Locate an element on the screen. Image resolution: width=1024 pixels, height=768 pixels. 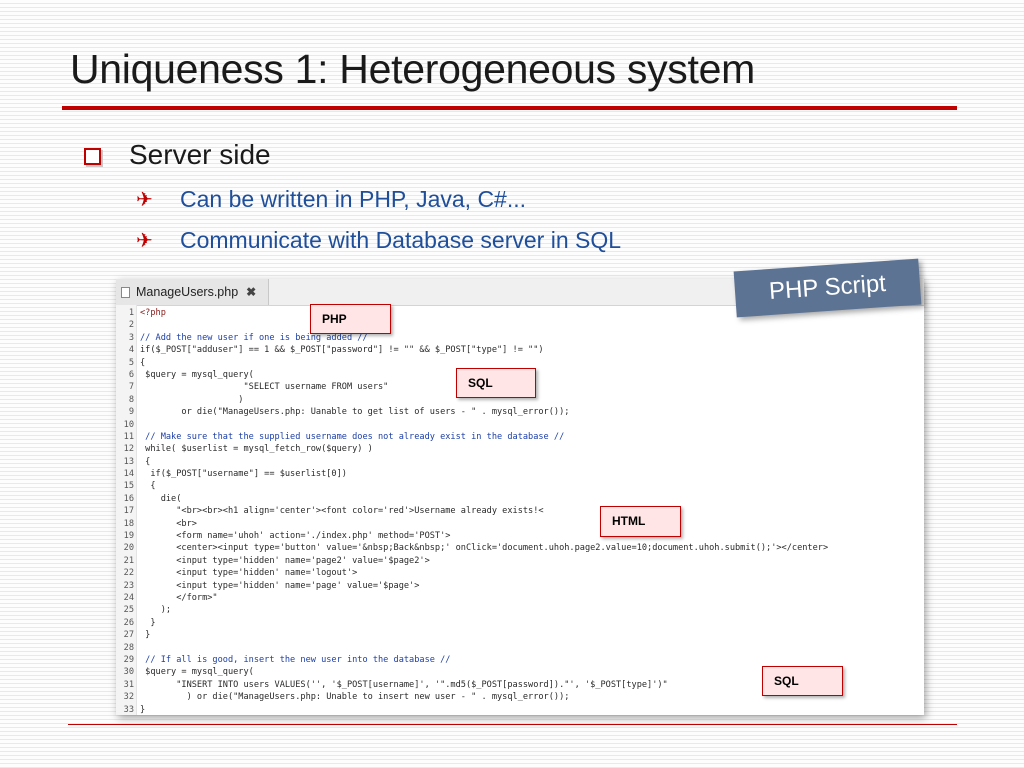
php-label: PHP is located at coordinates (350, 319).